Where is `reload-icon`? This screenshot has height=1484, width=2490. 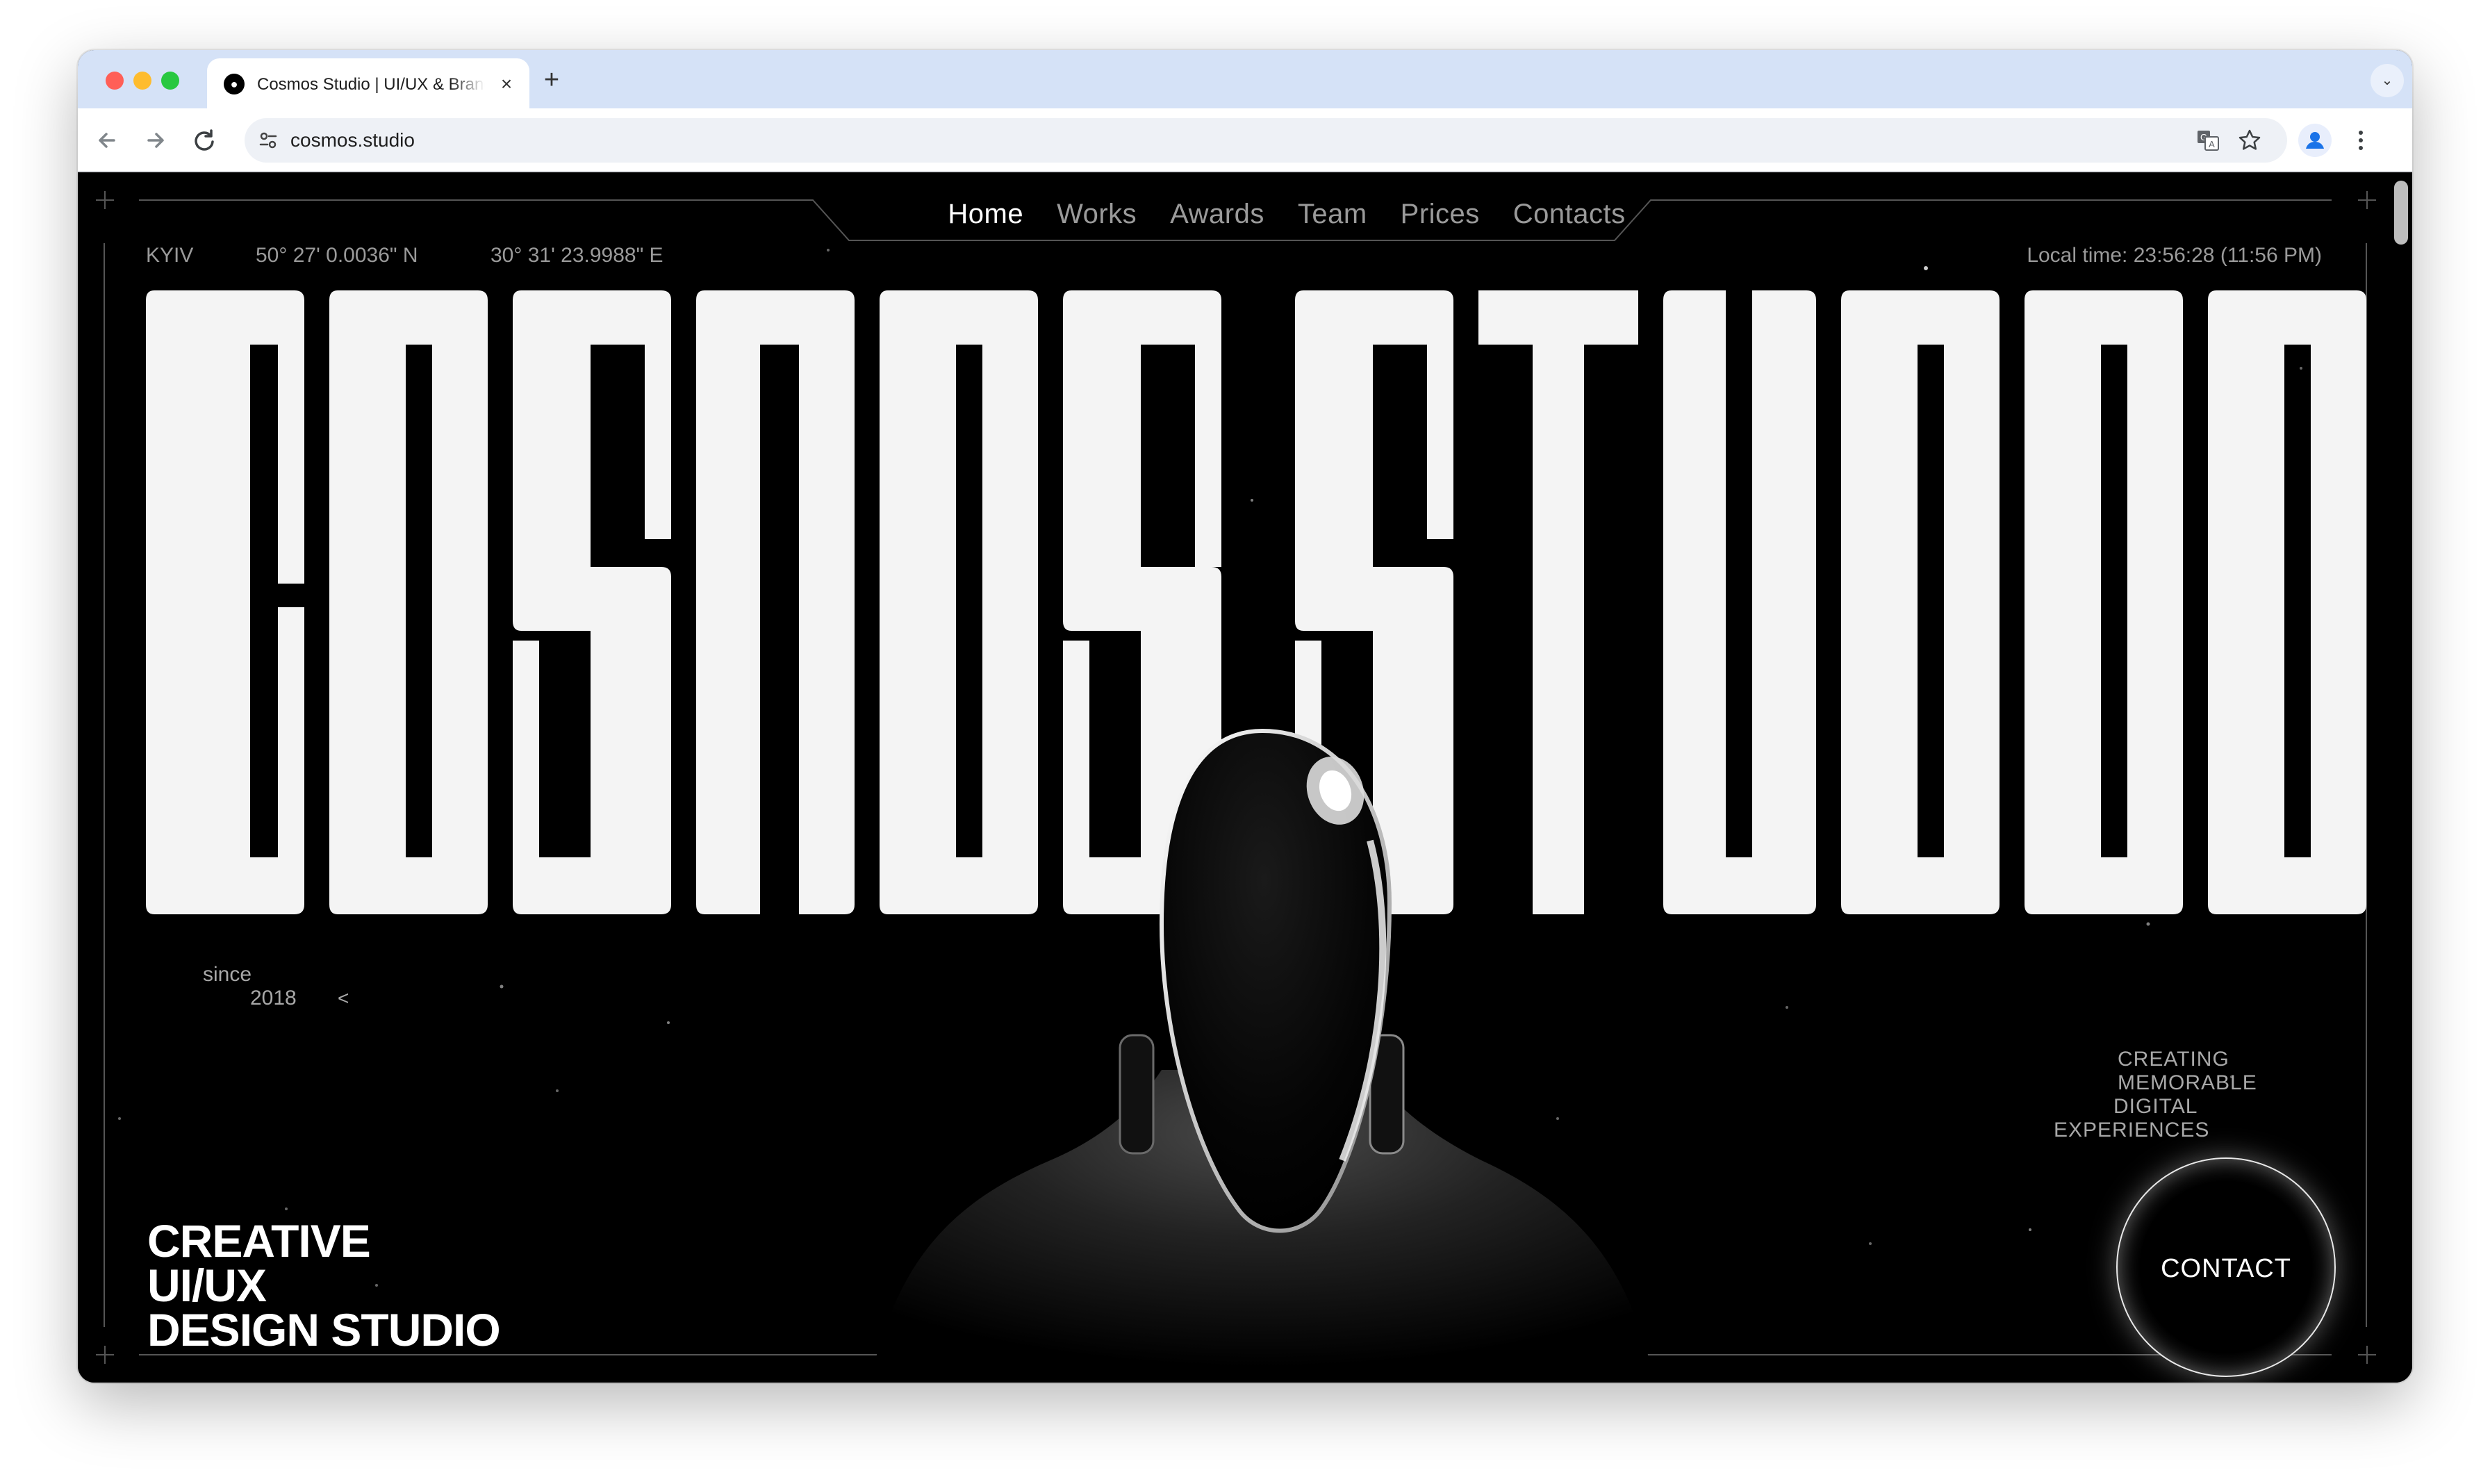
reload-icon is located at coordinates (204, 140).